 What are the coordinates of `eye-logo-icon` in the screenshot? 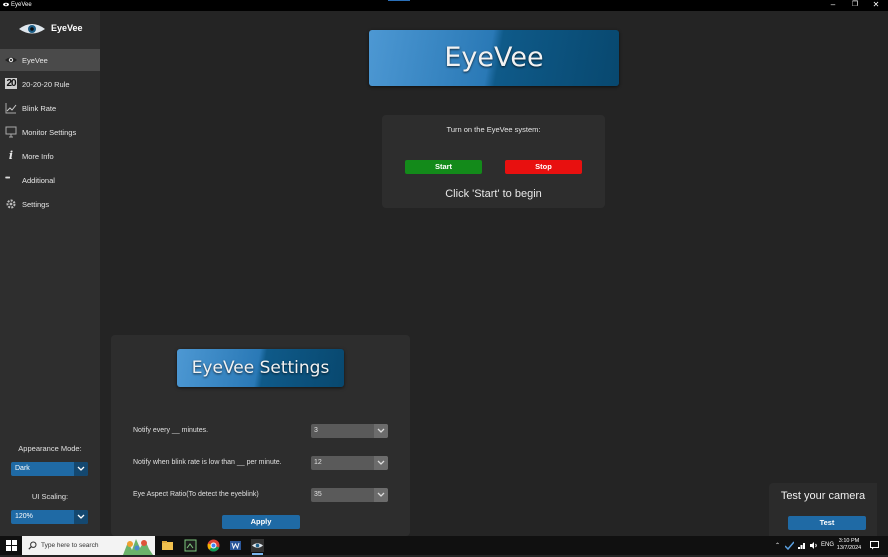 It's located at (32, 29).